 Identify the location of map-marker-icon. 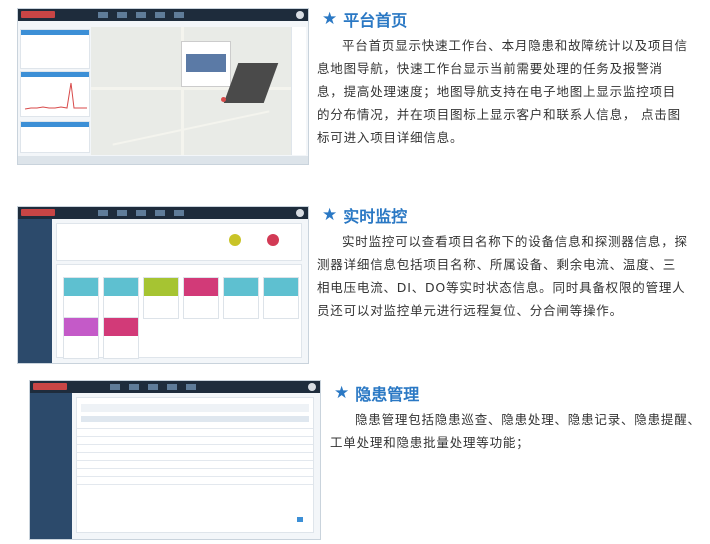
(223, 99).